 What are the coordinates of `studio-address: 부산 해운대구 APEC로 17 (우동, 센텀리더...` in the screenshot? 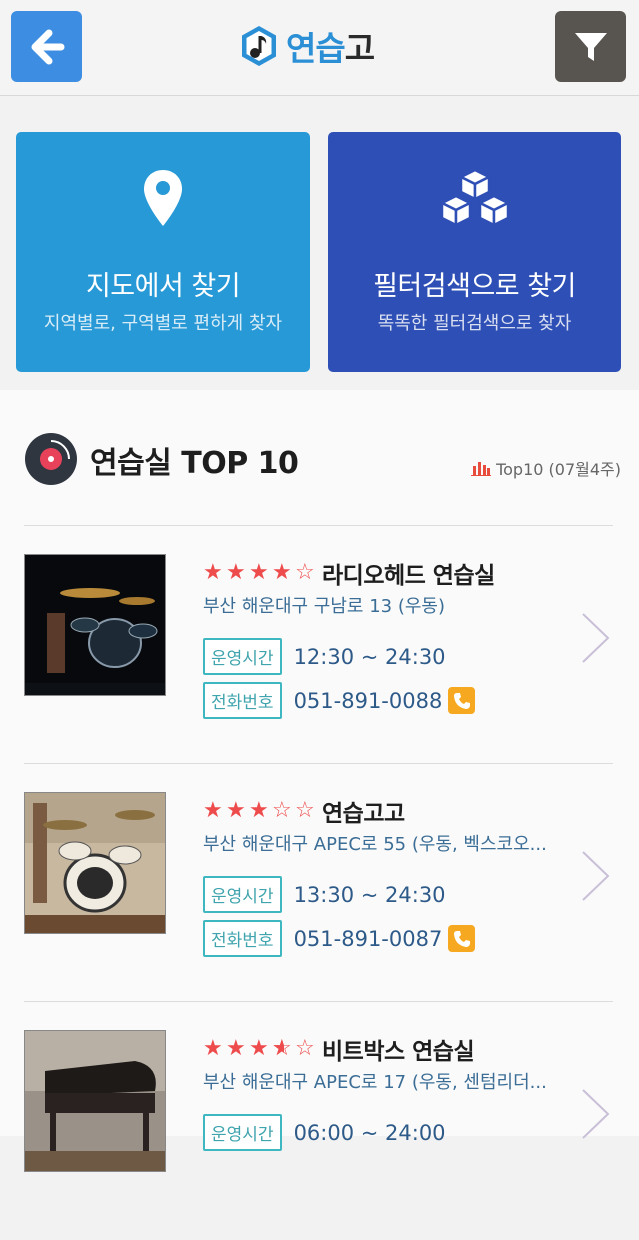 It's located at (375, 1082).